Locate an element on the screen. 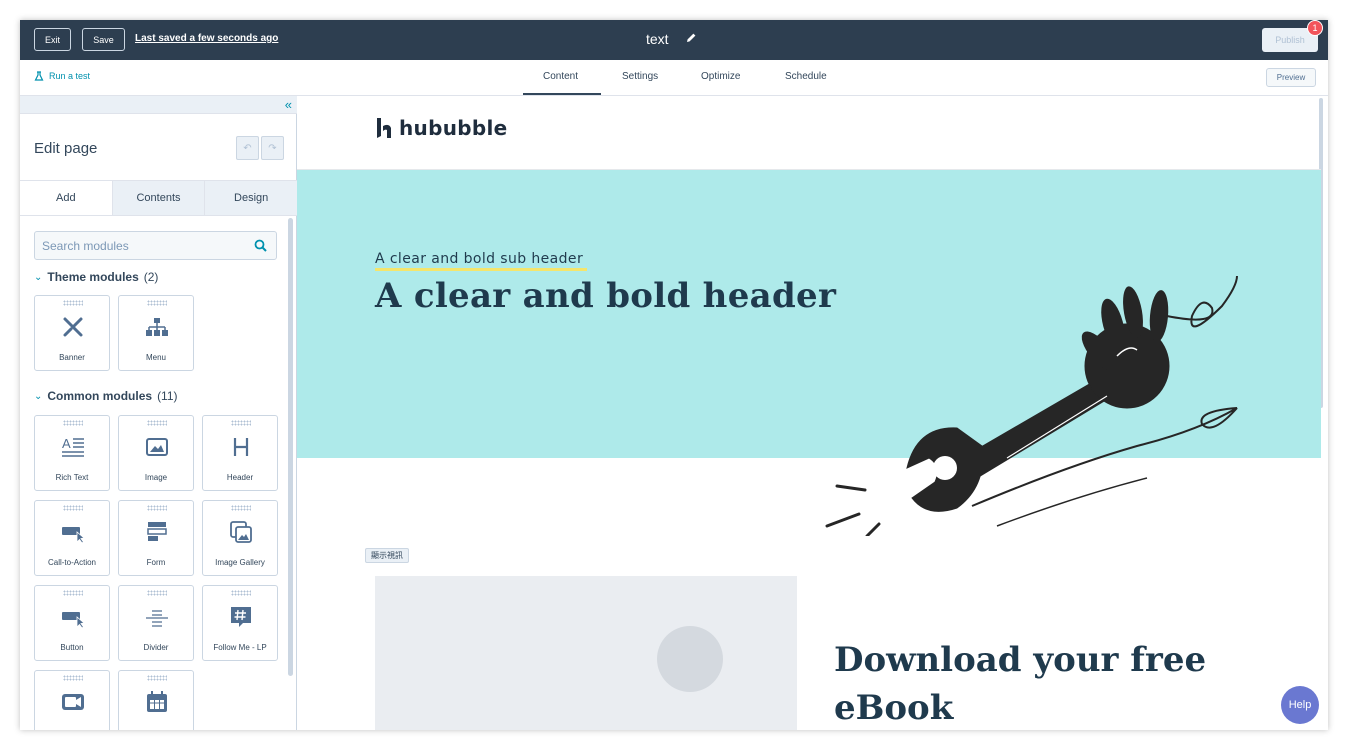  run-test-label: Run a test is located at coordinates (70, 76).